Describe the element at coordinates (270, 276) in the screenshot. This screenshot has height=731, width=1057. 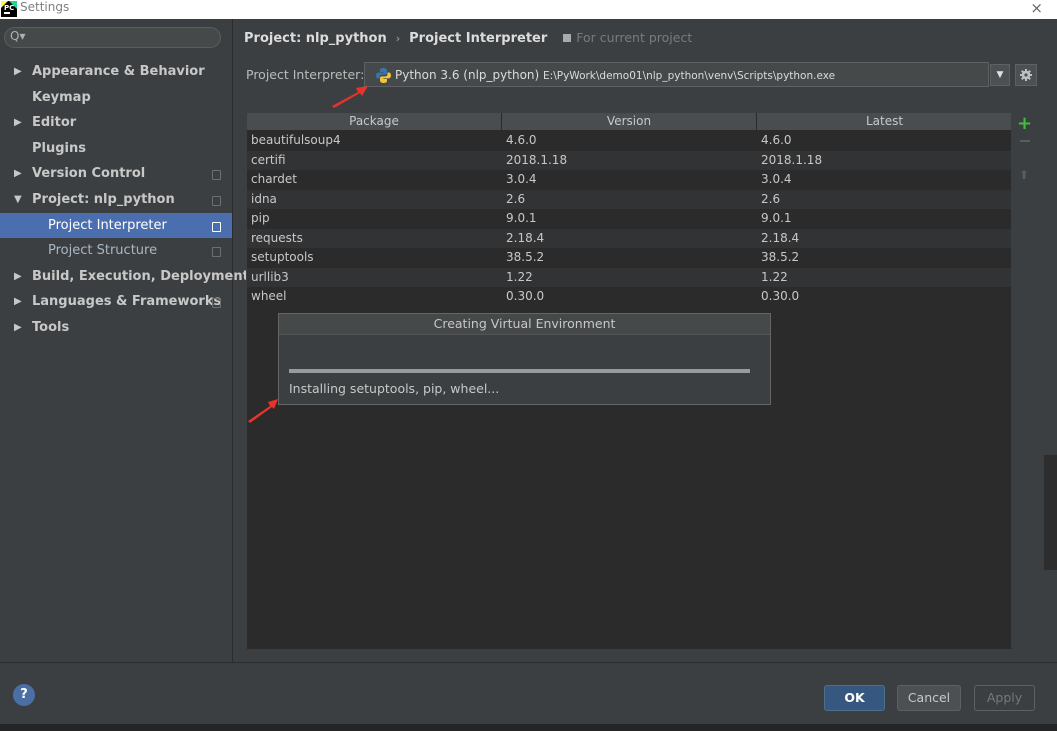
I see `cell-package: urllib3` at that location.